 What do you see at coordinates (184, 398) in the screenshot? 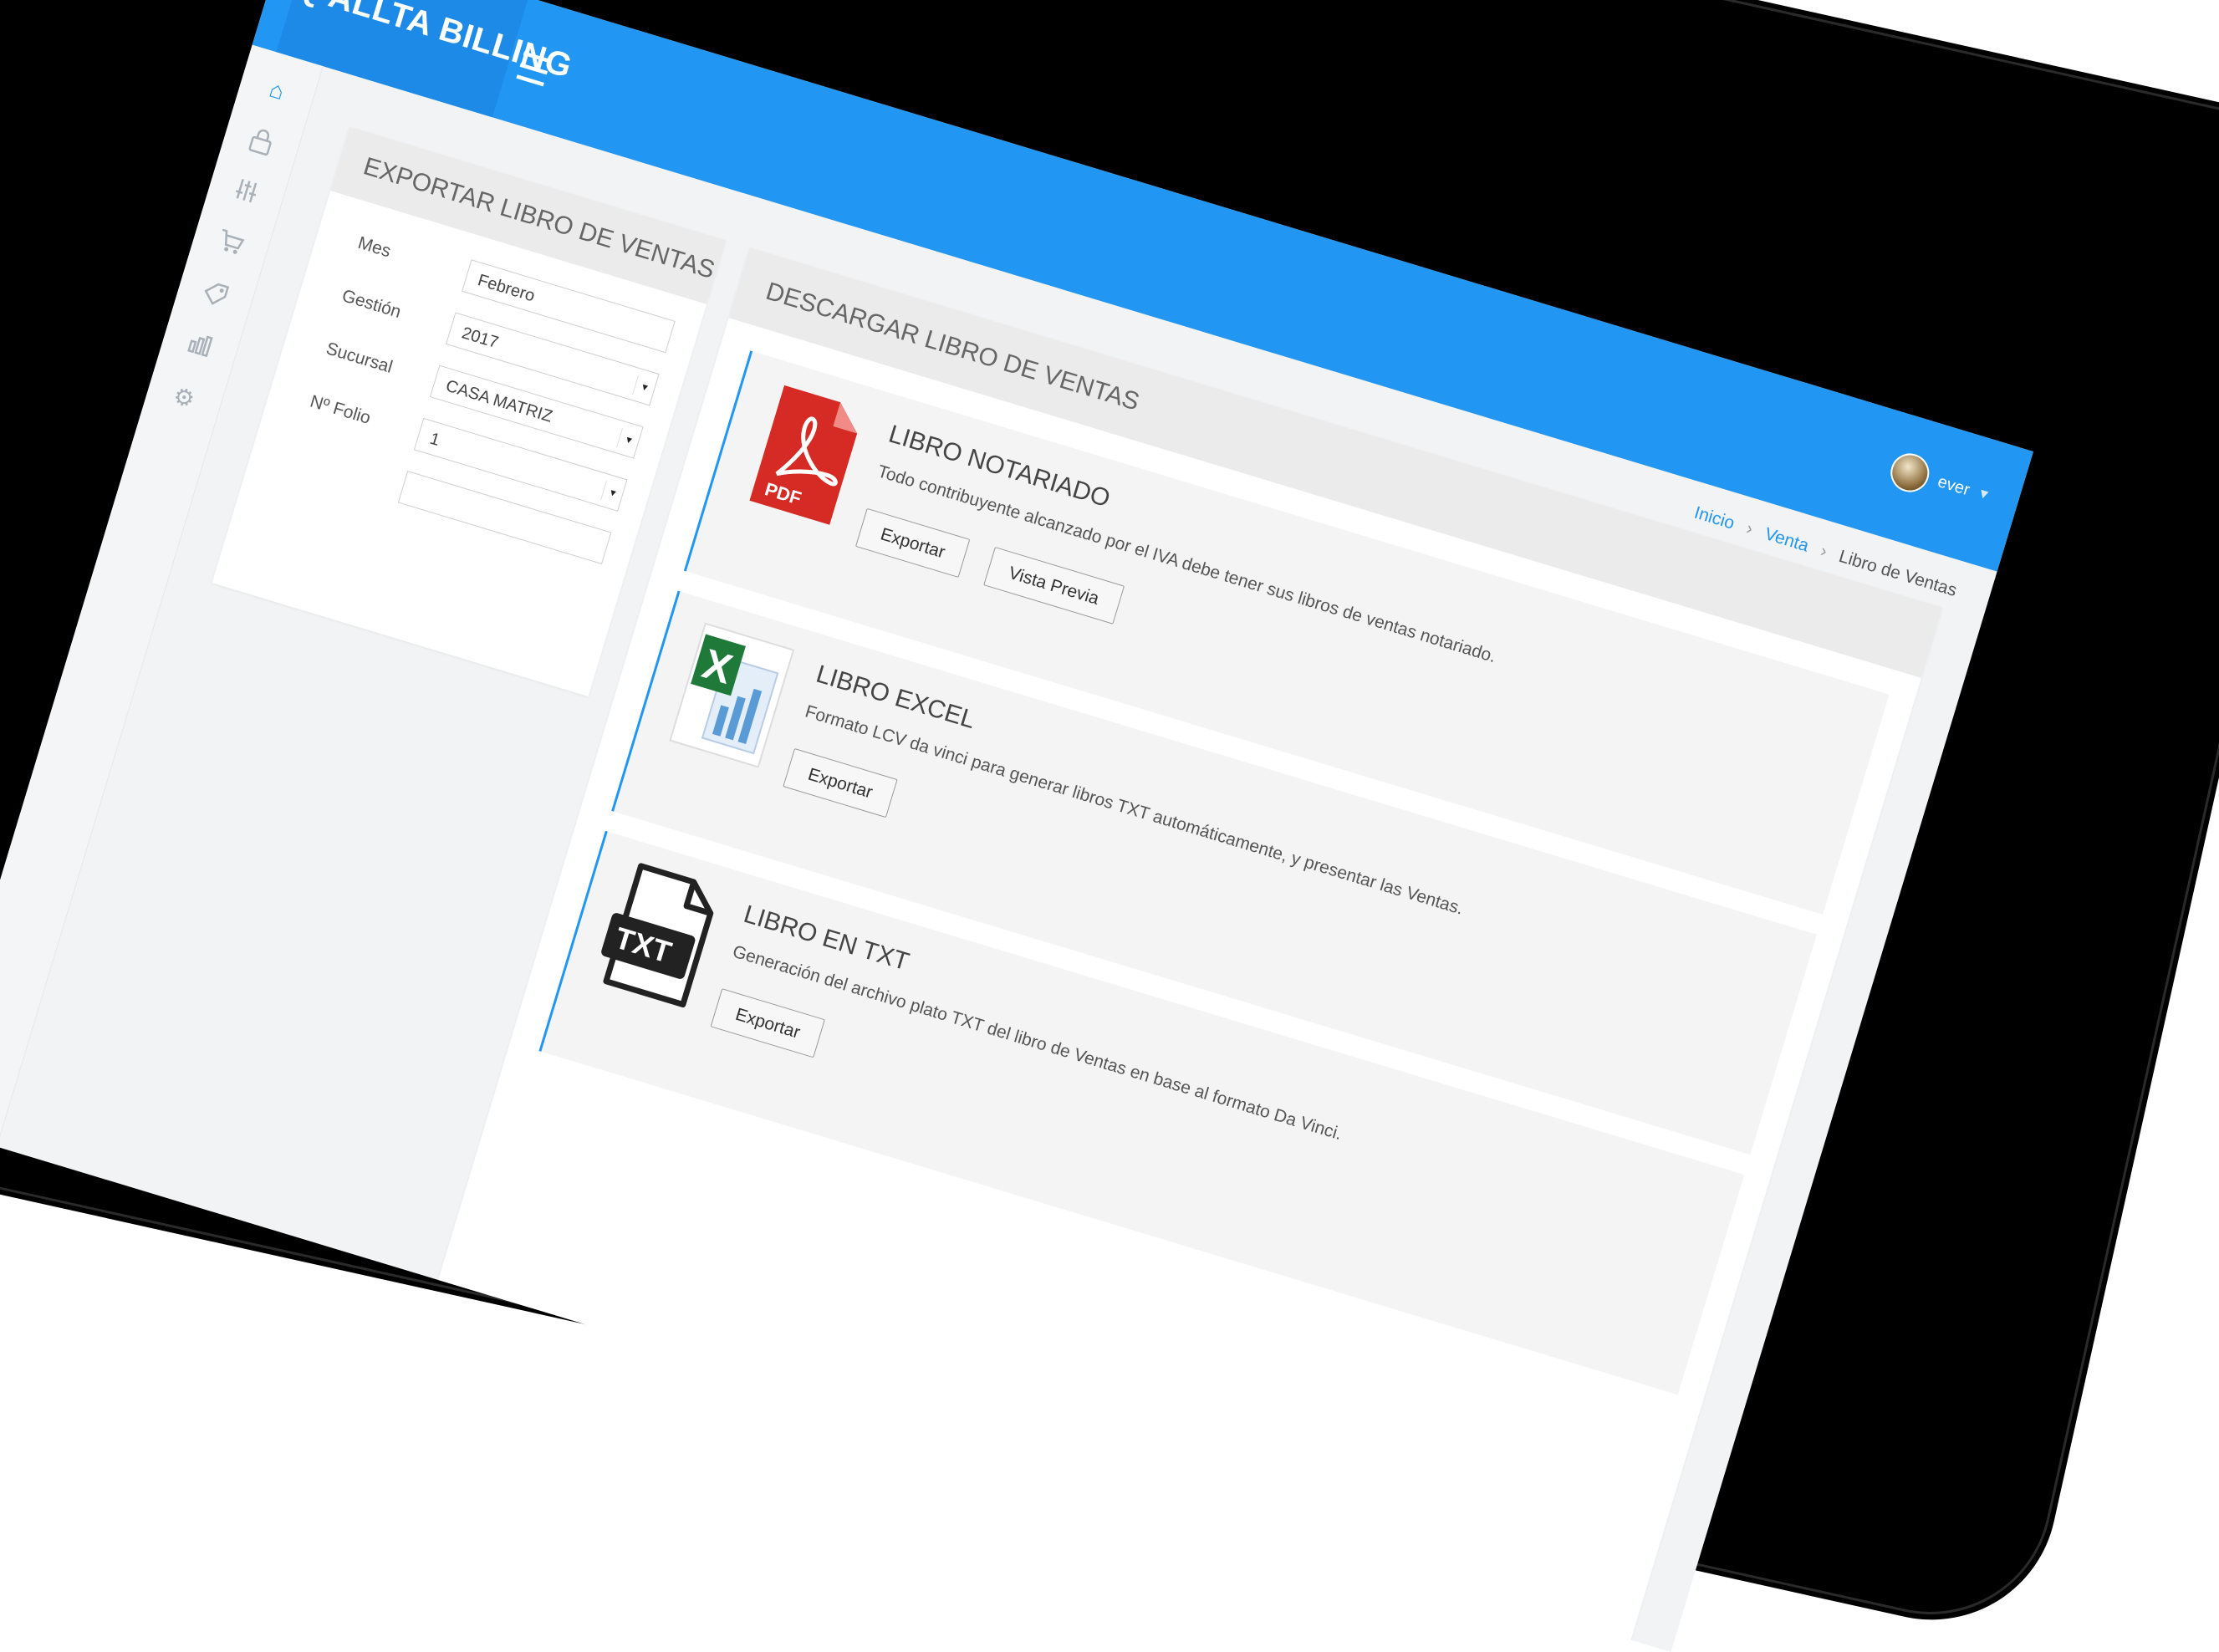
I see `settings-icon: ⚙` at bounding box center [184, 398].